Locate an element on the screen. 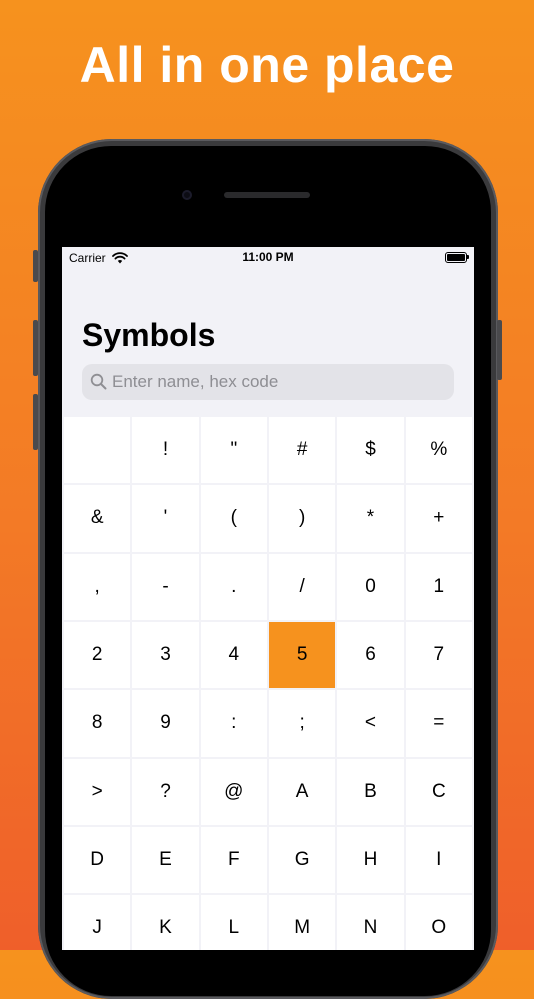 Image resolution: width=534 pixels, height=999 pixels. symbol-cell: I is located at coordinates (438, 860).